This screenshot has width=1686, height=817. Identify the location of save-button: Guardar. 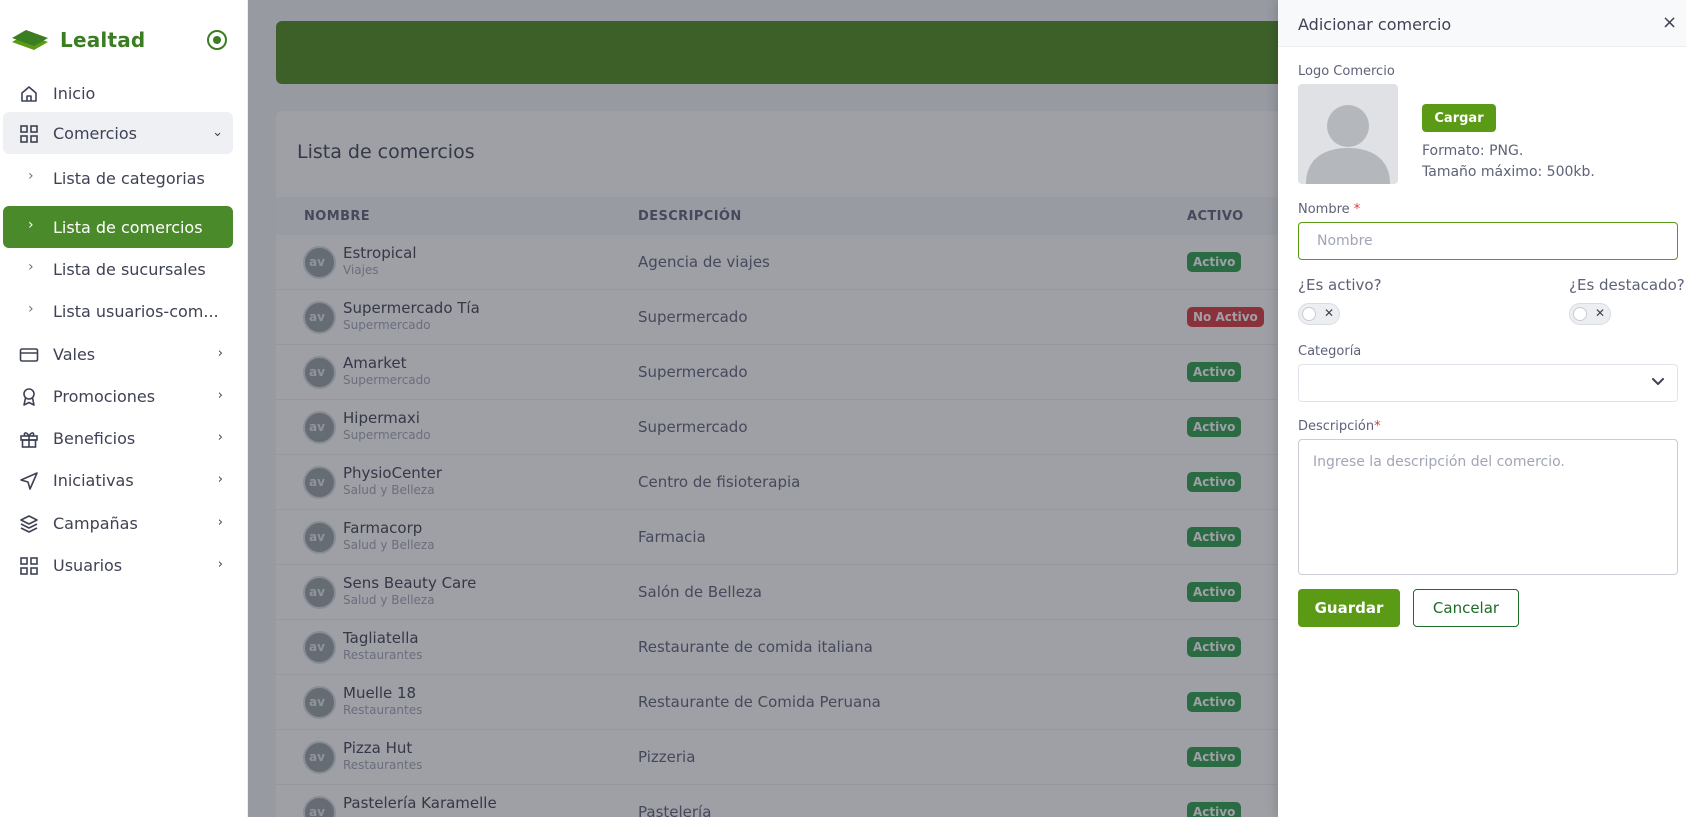
(1349, 608).